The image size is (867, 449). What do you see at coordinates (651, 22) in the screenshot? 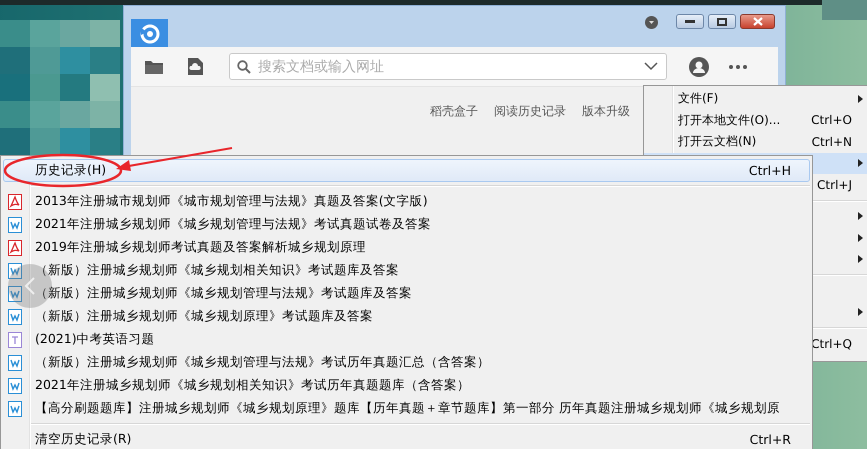
I see `pin-icon` at bounding box center [651, 22].